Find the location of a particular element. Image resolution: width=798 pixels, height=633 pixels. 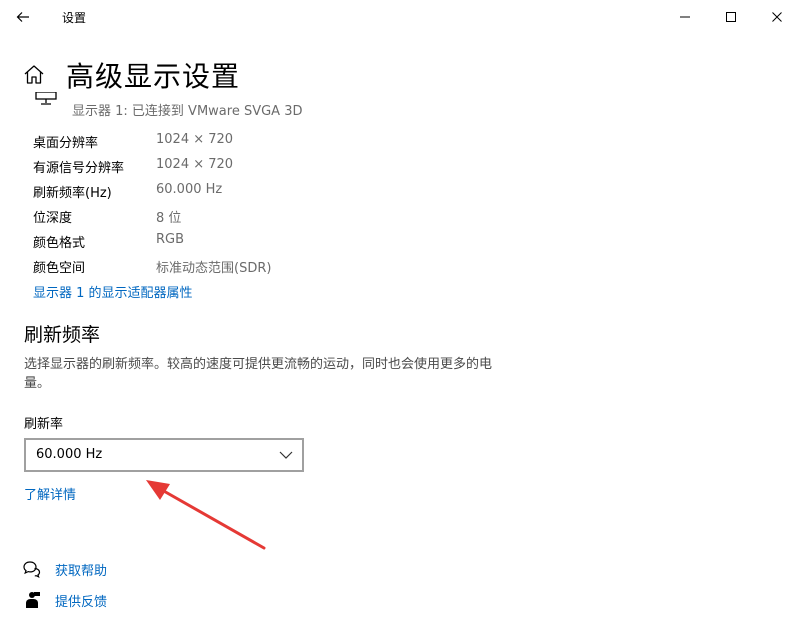

minimize-icon is located at coordinates (685, 17).